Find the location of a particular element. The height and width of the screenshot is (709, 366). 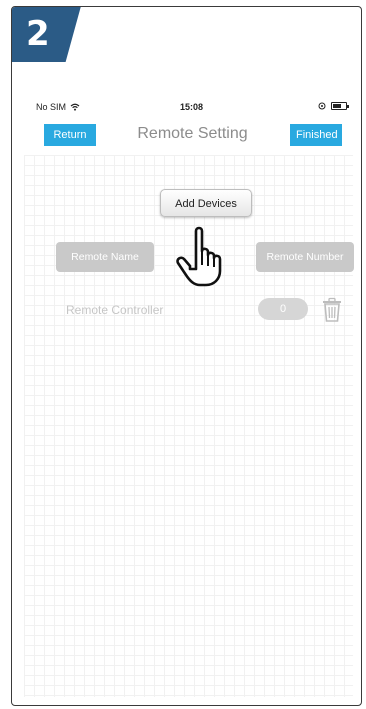

hand-pointer-icon is located at coordinates (199, 256).